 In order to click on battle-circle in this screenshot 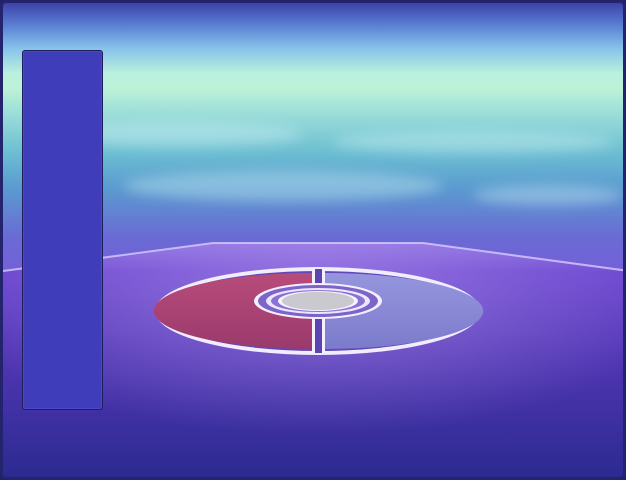, I will do `click(318, 311)`.